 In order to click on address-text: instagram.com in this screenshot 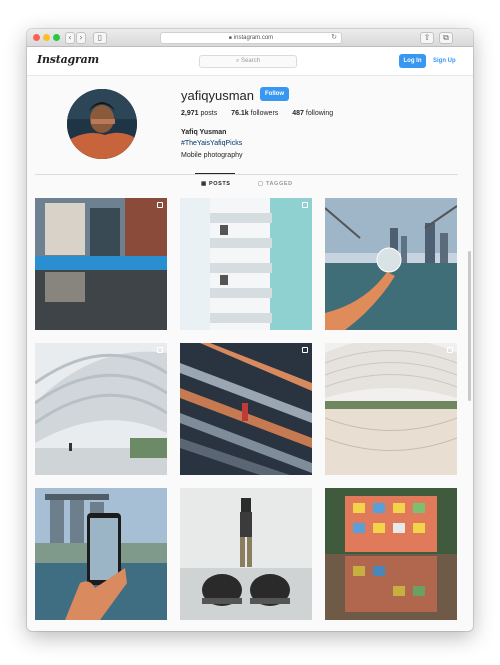, I will do `click(253, 38)`.